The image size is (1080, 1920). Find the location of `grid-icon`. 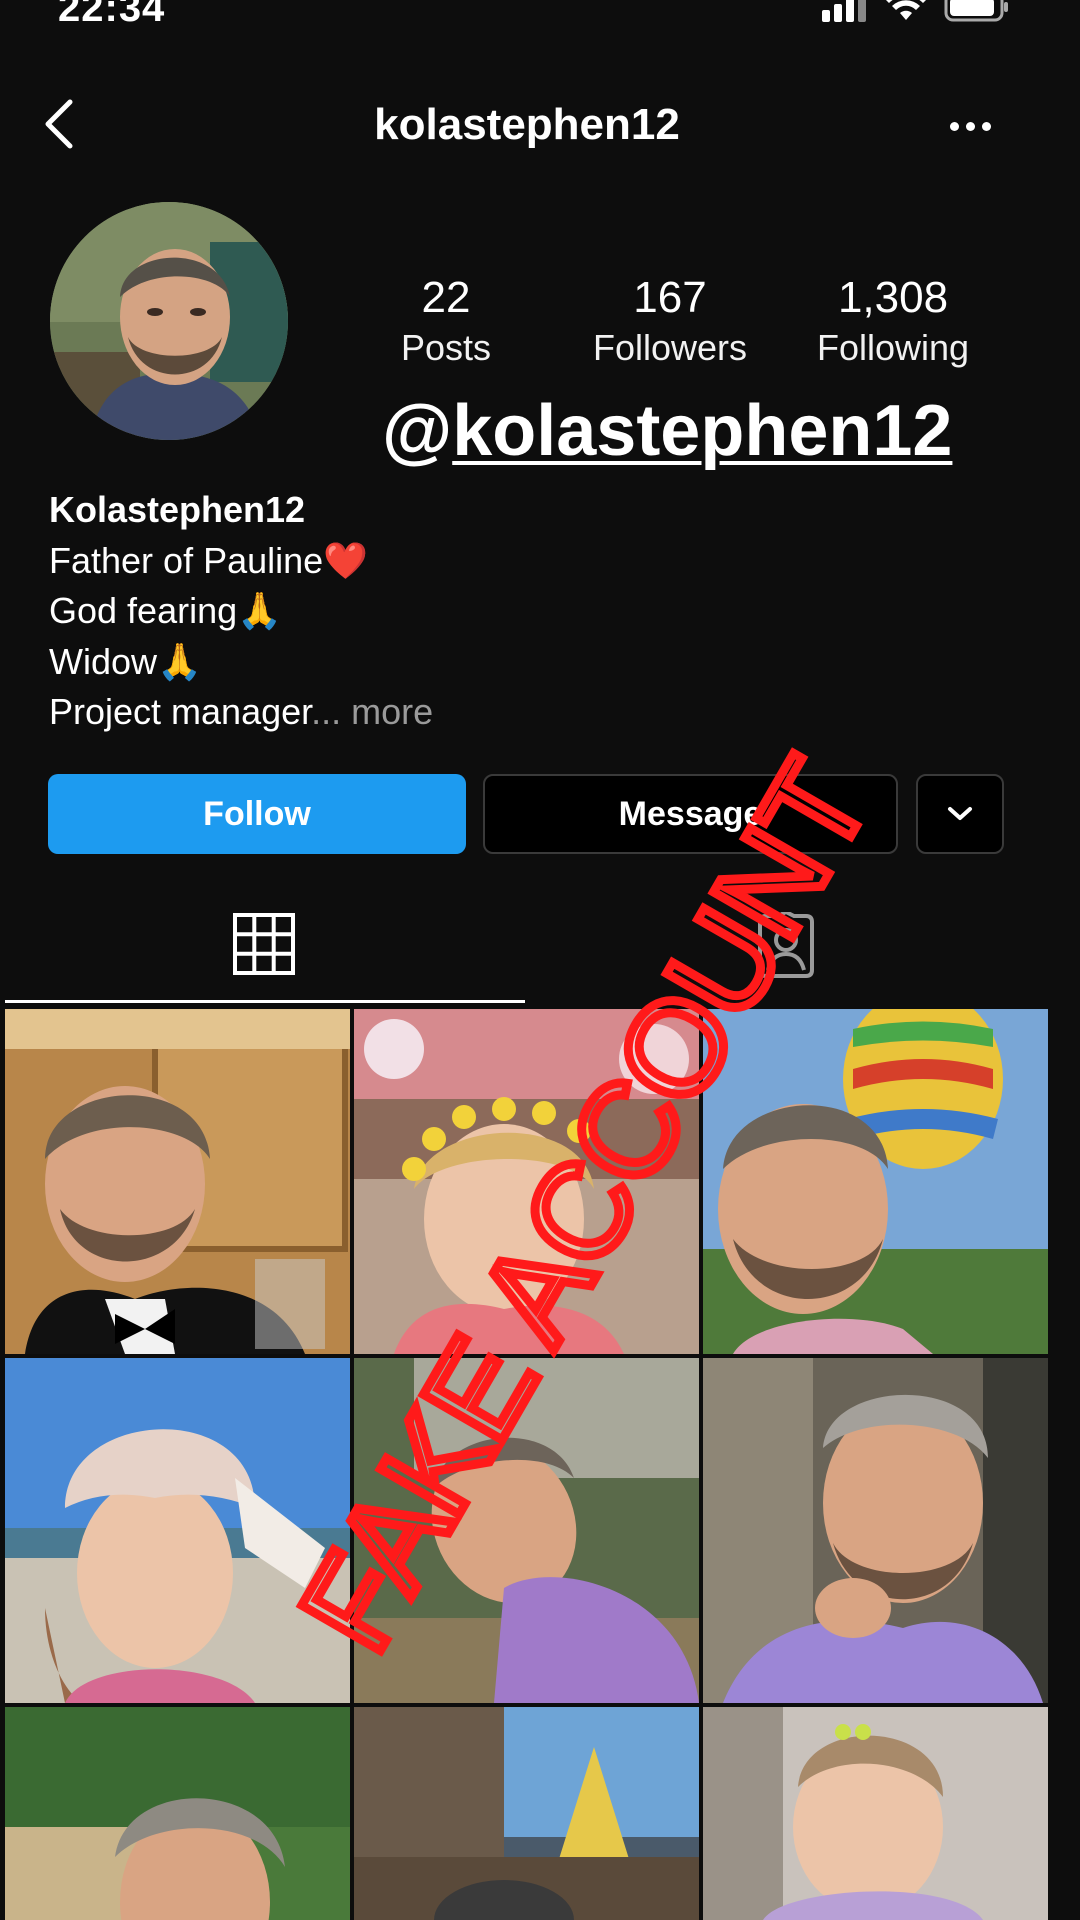

grid-icon is located at coordinates (264, 944).